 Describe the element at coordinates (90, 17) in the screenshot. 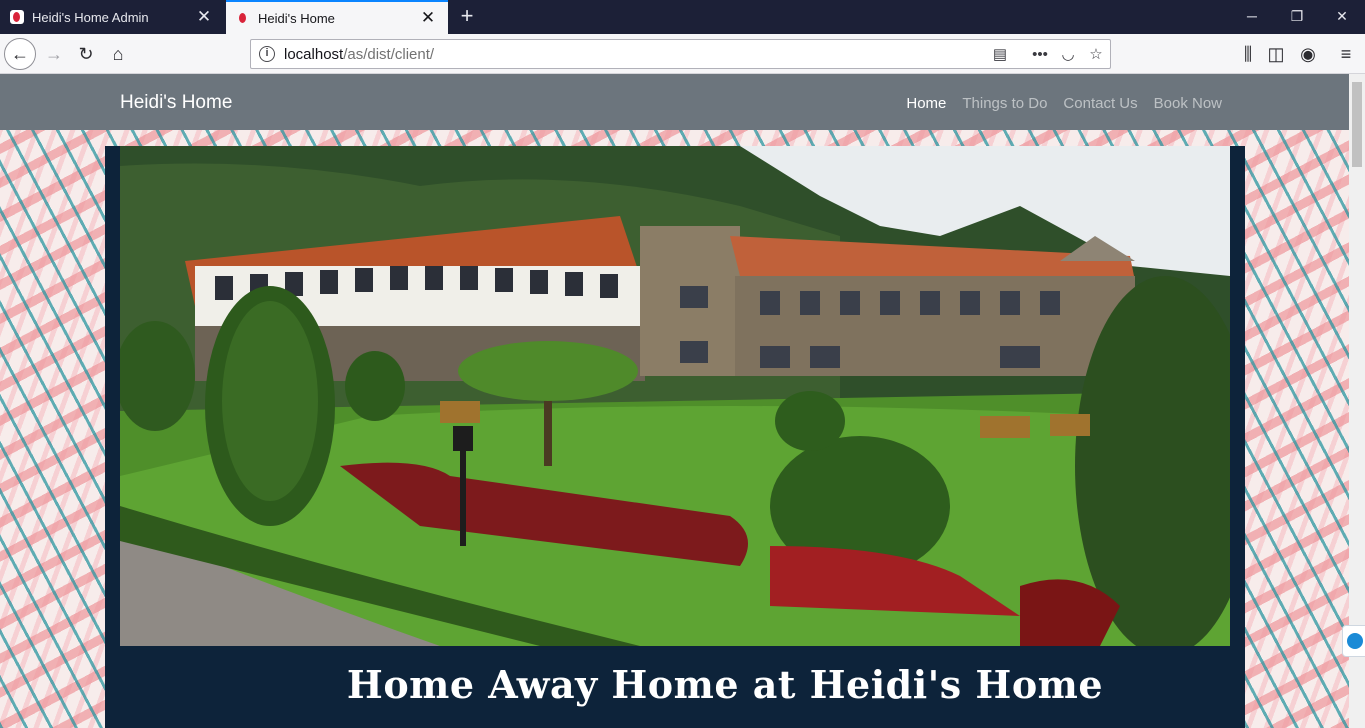

I see `tab-title: Heidi's Home Admin` at that location.